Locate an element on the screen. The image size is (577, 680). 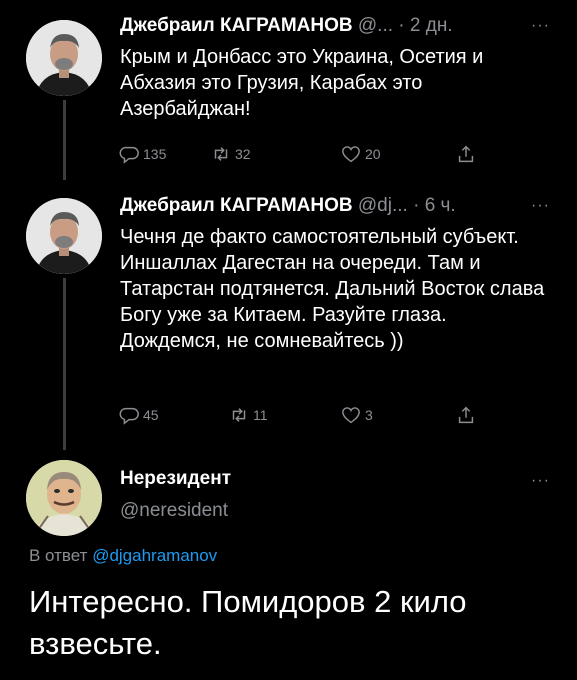
reply-tweet-text: Интересно. Помидоров 2 кило взвесьте. is located at coordinates (248, 622).